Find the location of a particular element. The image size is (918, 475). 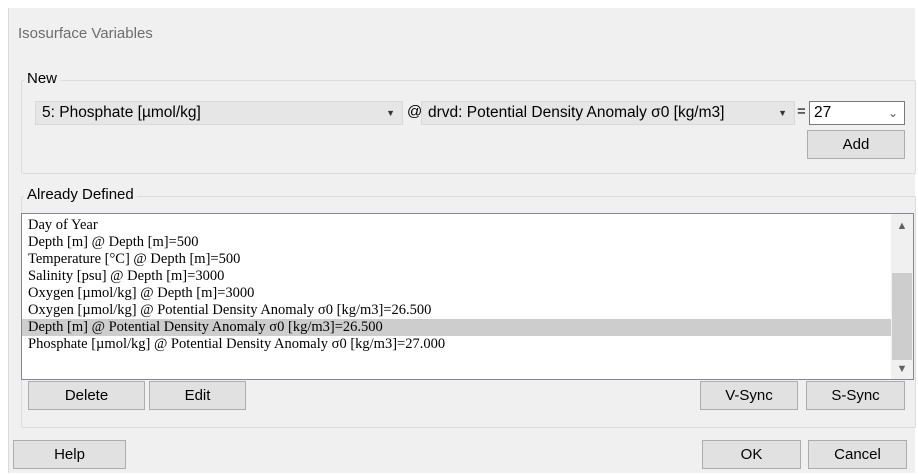

cancel-button: Cancel is located at coordinates (857, 454).